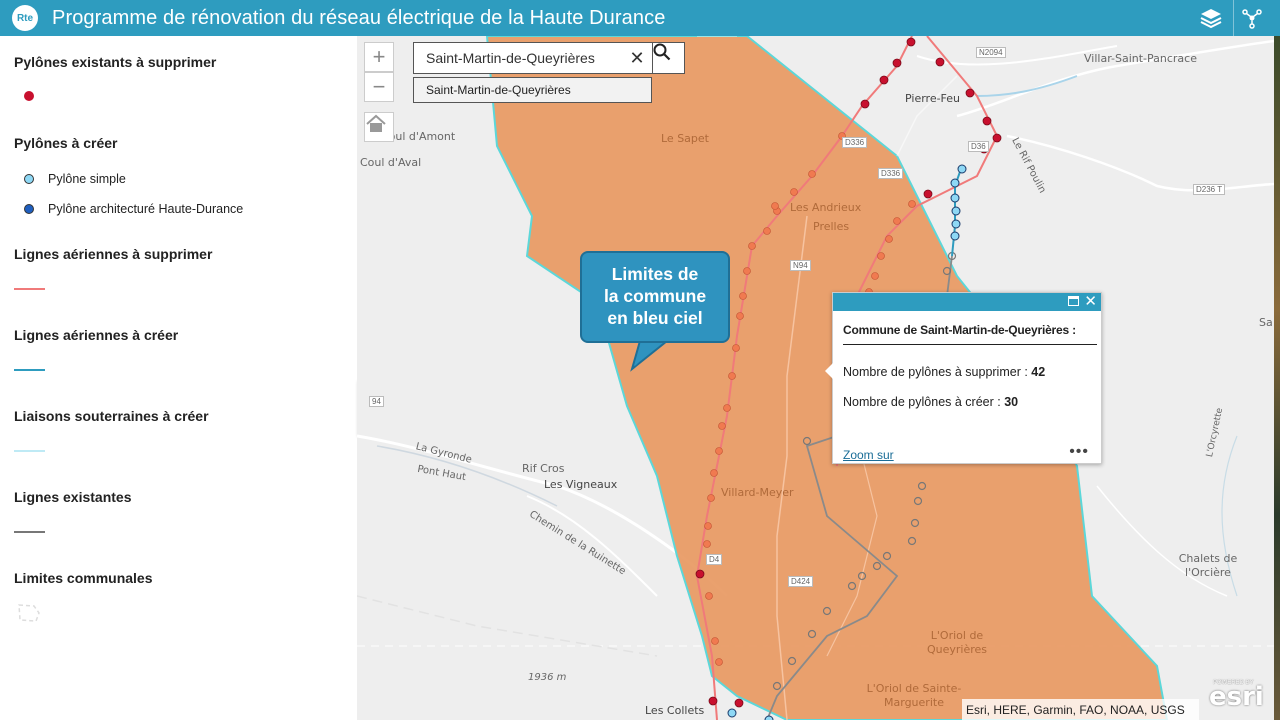 Image resolution: width=1280 pixels, height=720 pixels. I want to click on place-les-vigneaux: Les Vigneaux, so click(581, 484).